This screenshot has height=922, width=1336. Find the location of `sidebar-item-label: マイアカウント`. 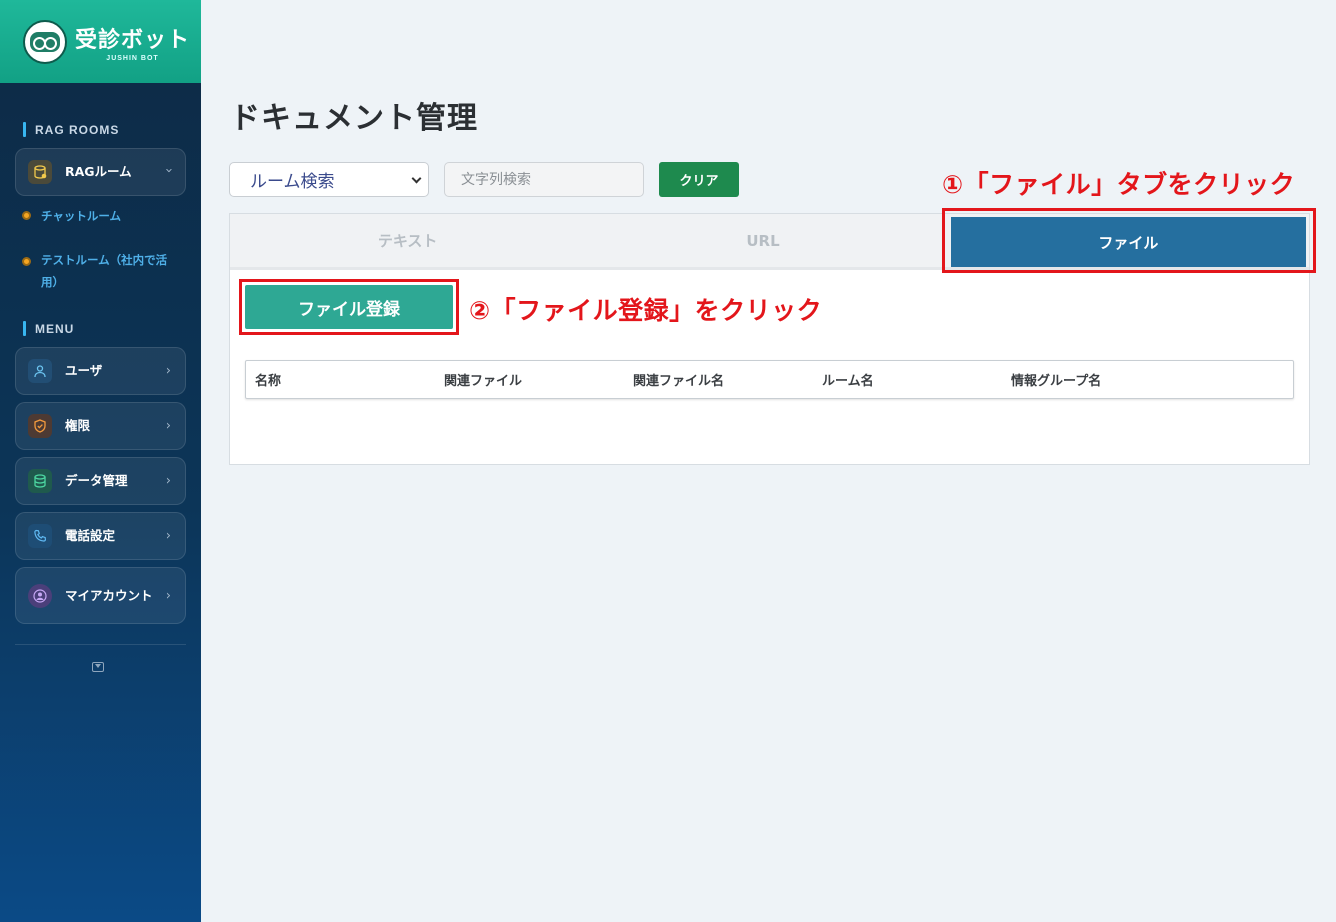

sidebar-item-label: マイアカウント is located at coordinates (109, 595).